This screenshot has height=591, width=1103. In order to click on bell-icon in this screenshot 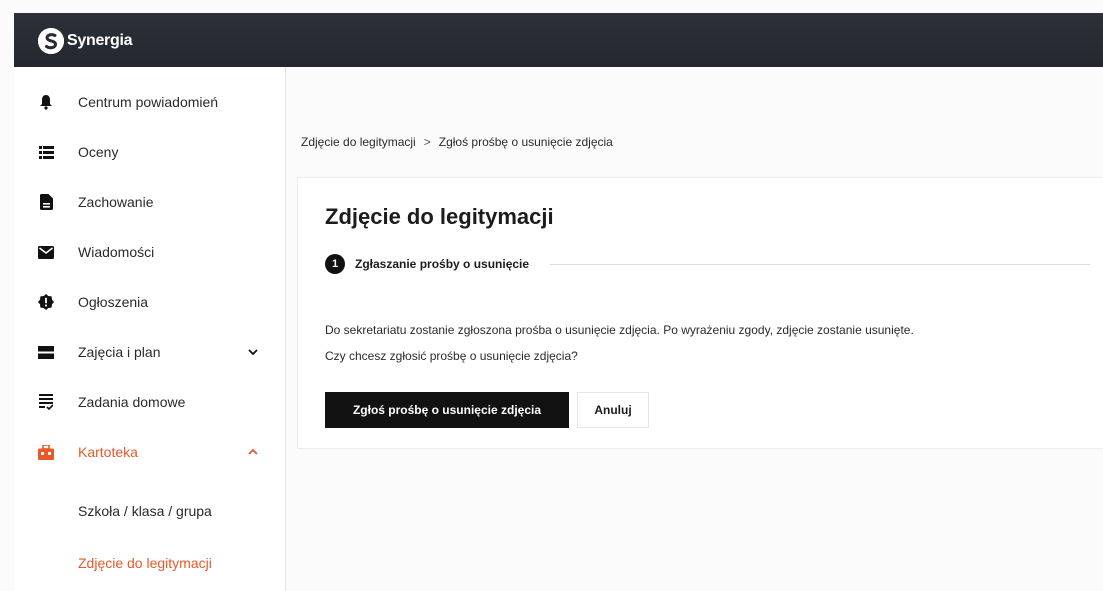, I will do `click(46, 102)`.